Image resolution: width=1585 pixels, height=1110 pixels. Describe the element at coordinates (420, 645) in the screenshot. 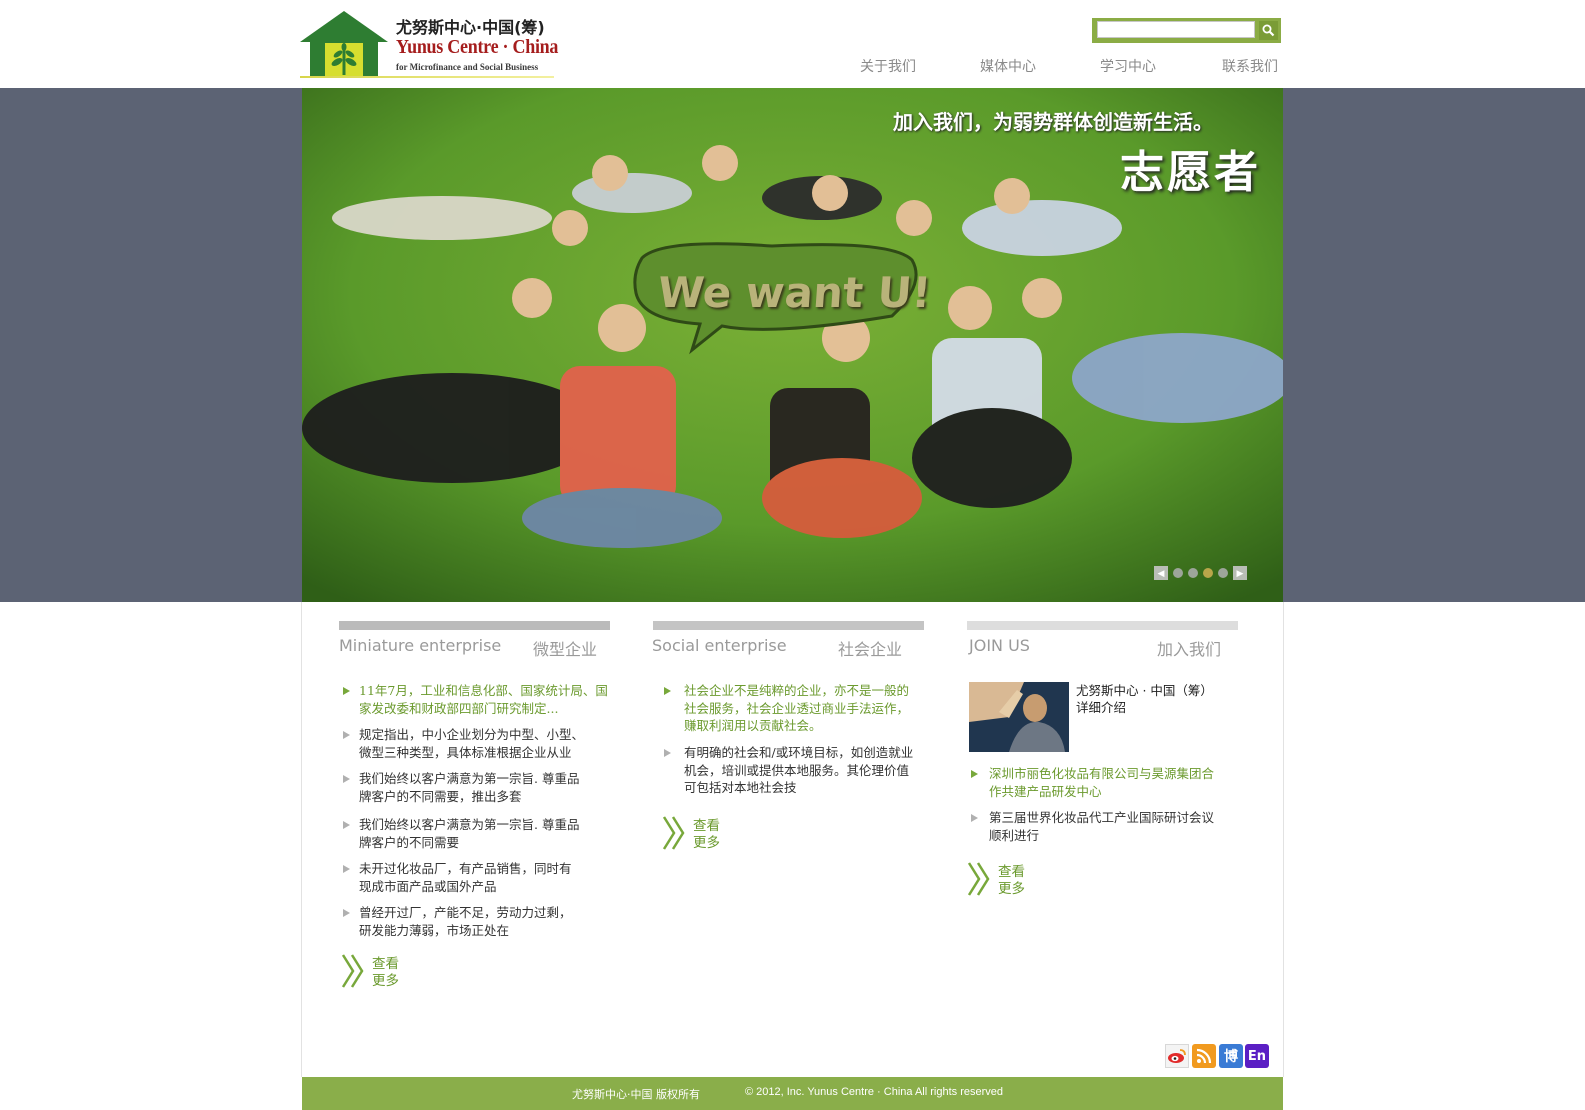

I see `column-title-en: Miniature enterprise` at that location.